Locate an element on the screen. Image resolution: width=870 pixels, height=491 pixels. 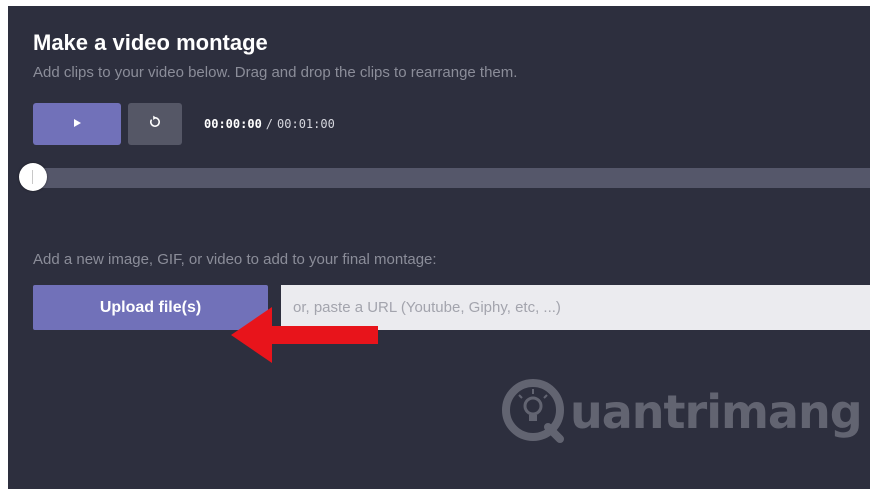
current-time: 00:00:00 is located at coordinates (233, 124).